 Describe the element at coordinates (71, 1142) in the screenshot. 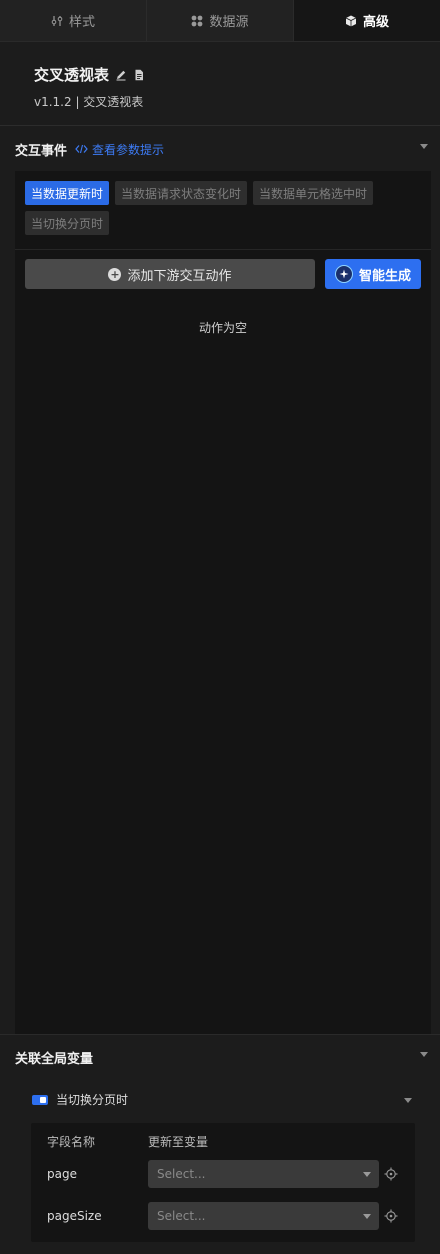

I see `column-header-field: 字段名称` at that location.